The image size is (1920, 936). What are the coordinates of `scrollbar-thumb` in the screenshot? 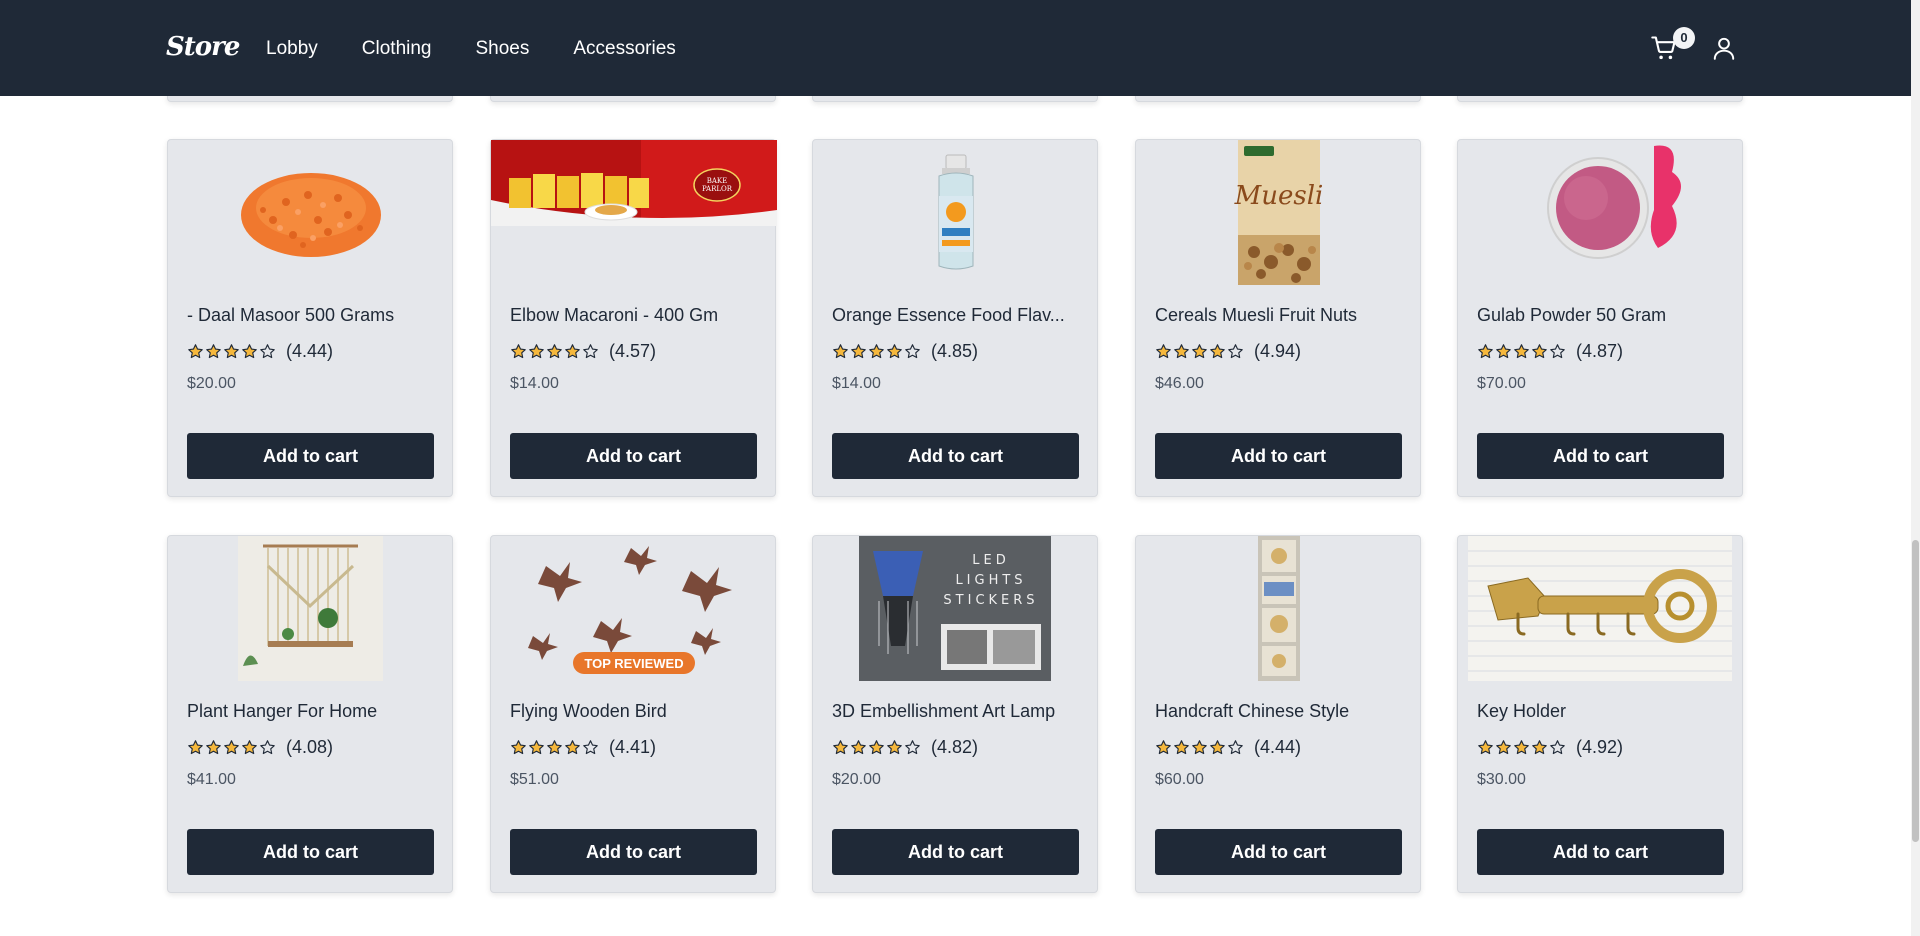 It's located at (1915, 691).